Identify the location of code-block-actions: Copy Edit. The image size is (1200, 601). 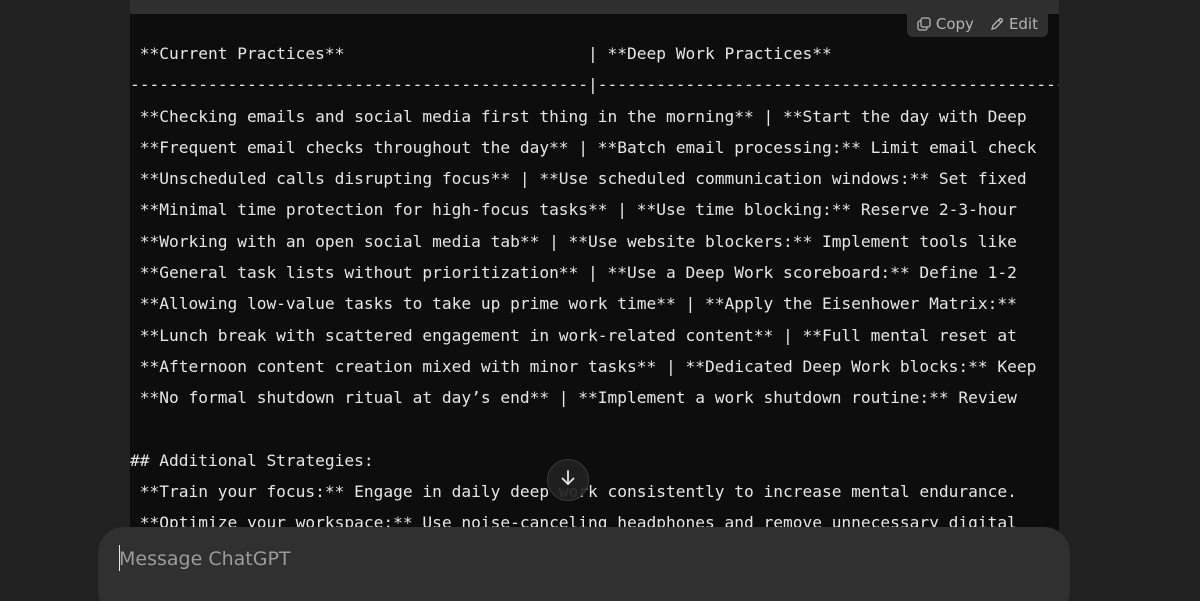
(977, 23).